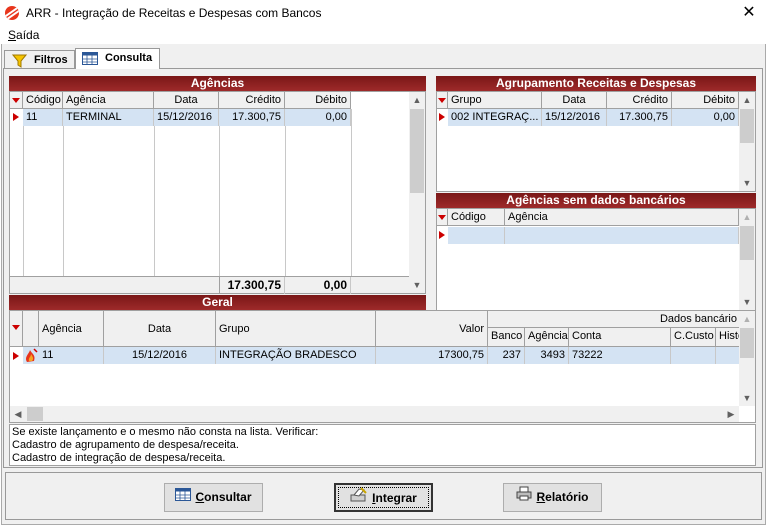  Describe the element at coordinates (71, 355) in the screenshot. I see `cell-agencia: 11` at that location.